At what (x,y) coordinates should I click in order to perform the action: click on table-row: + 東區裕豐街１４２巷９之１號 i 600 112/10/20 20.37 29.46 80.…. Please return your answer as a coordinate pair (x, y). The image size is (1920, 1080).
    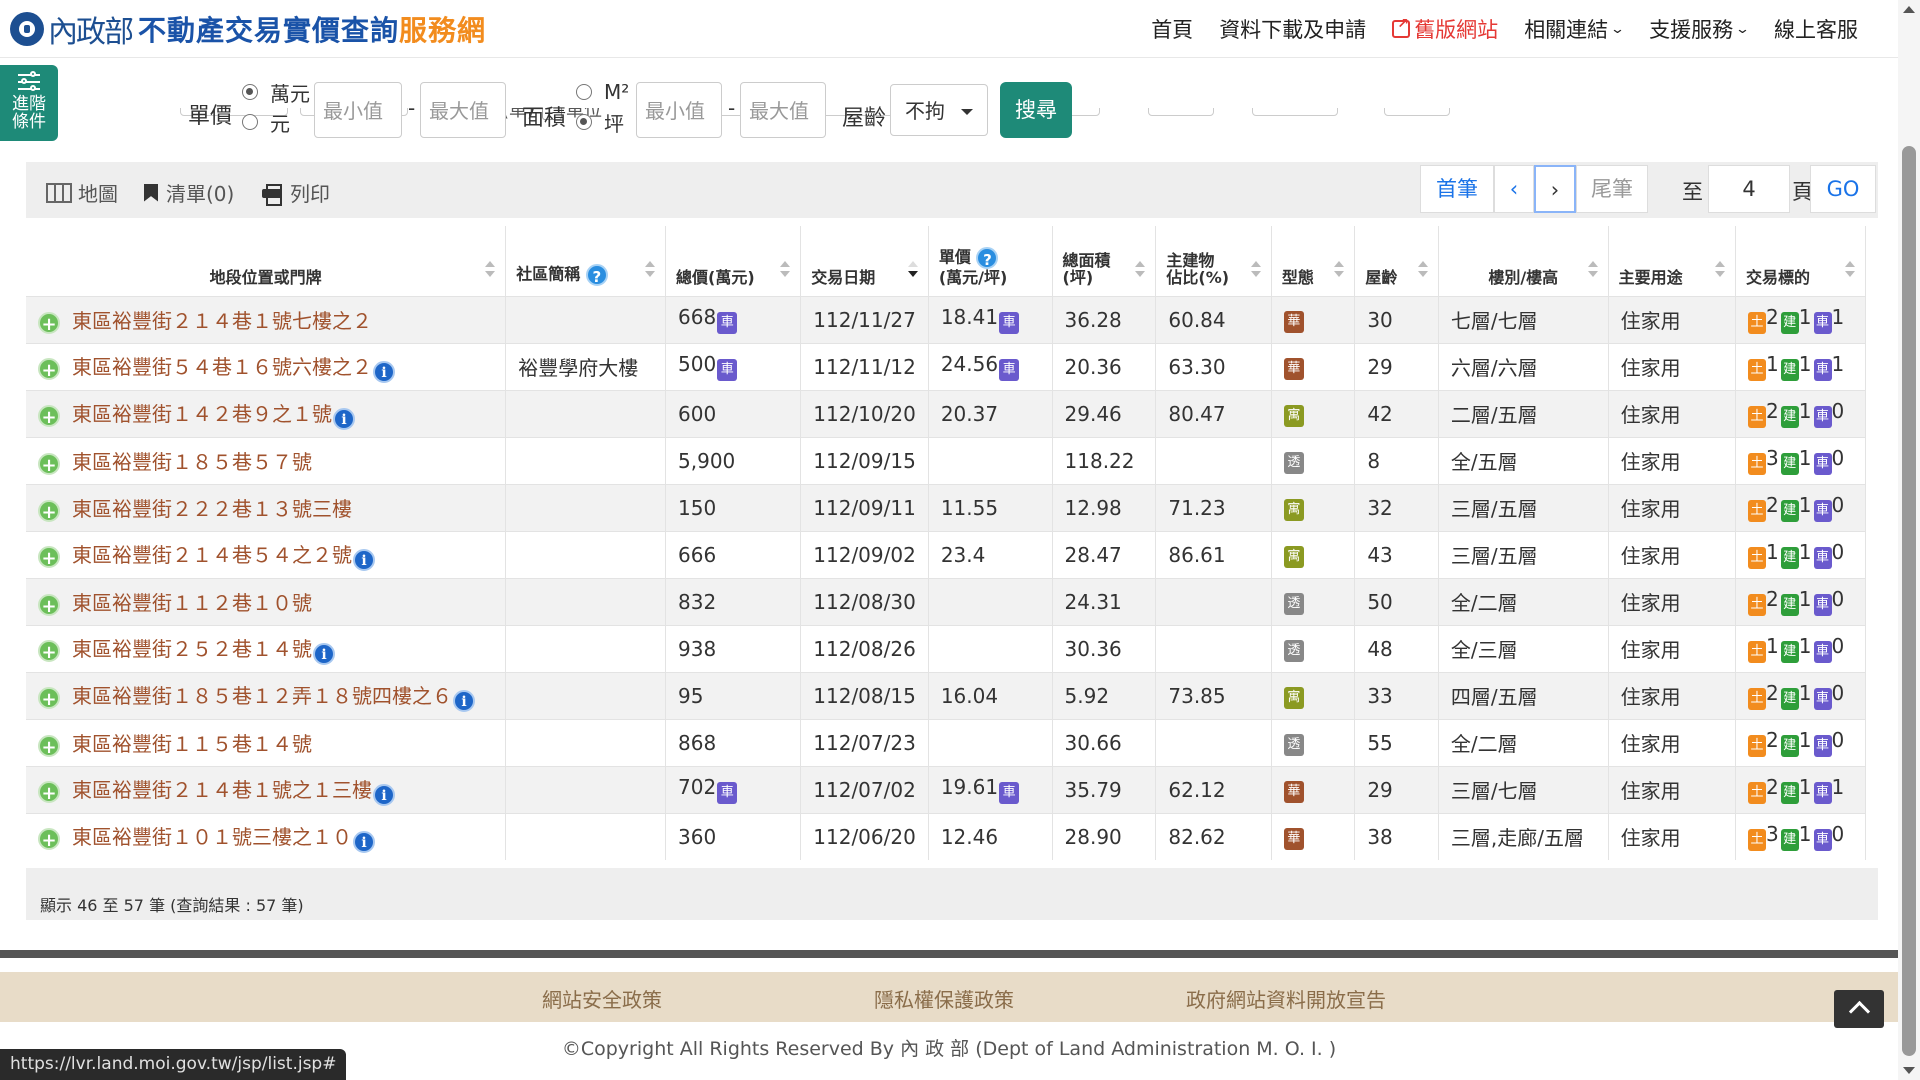
    Looking at the image, I should click on (946, 413).